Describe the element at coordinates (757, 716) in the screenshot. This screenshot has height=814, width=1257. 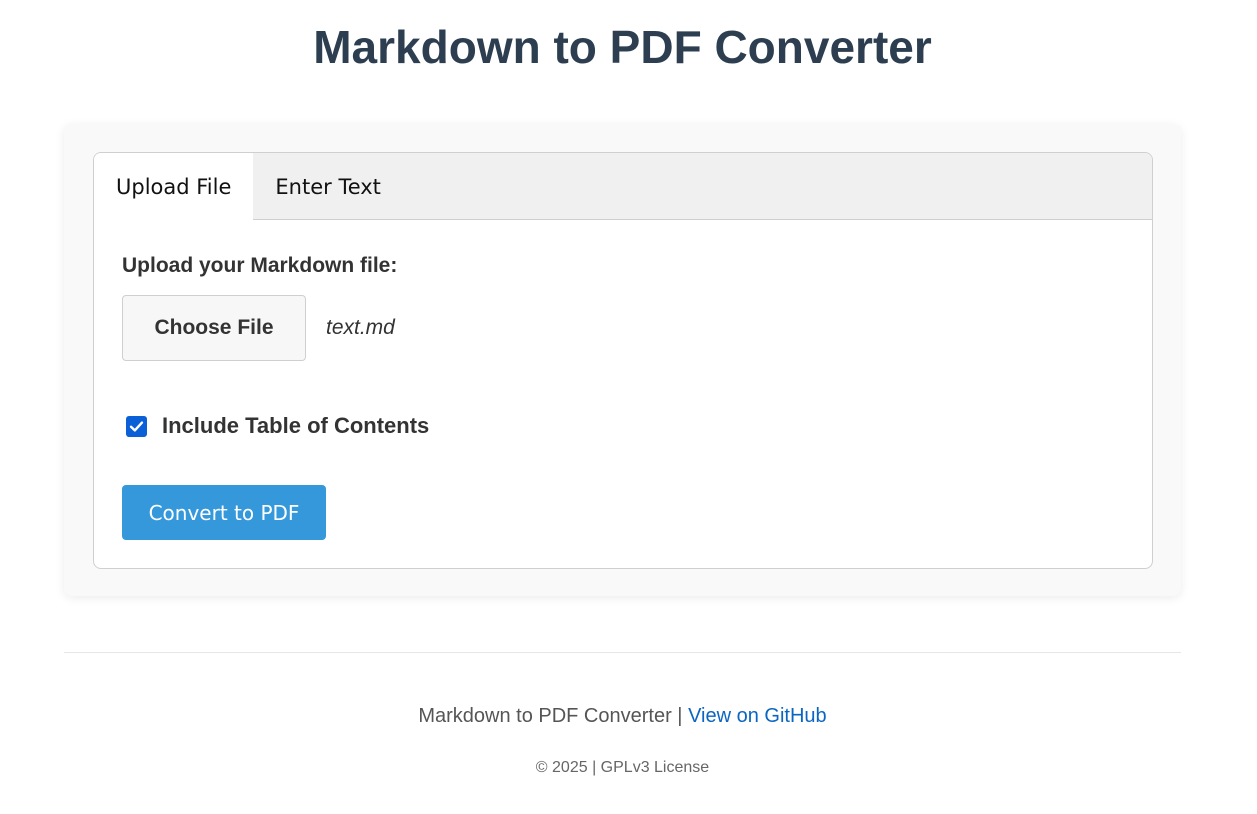
I see `github-link: View on GitHub` at that location.